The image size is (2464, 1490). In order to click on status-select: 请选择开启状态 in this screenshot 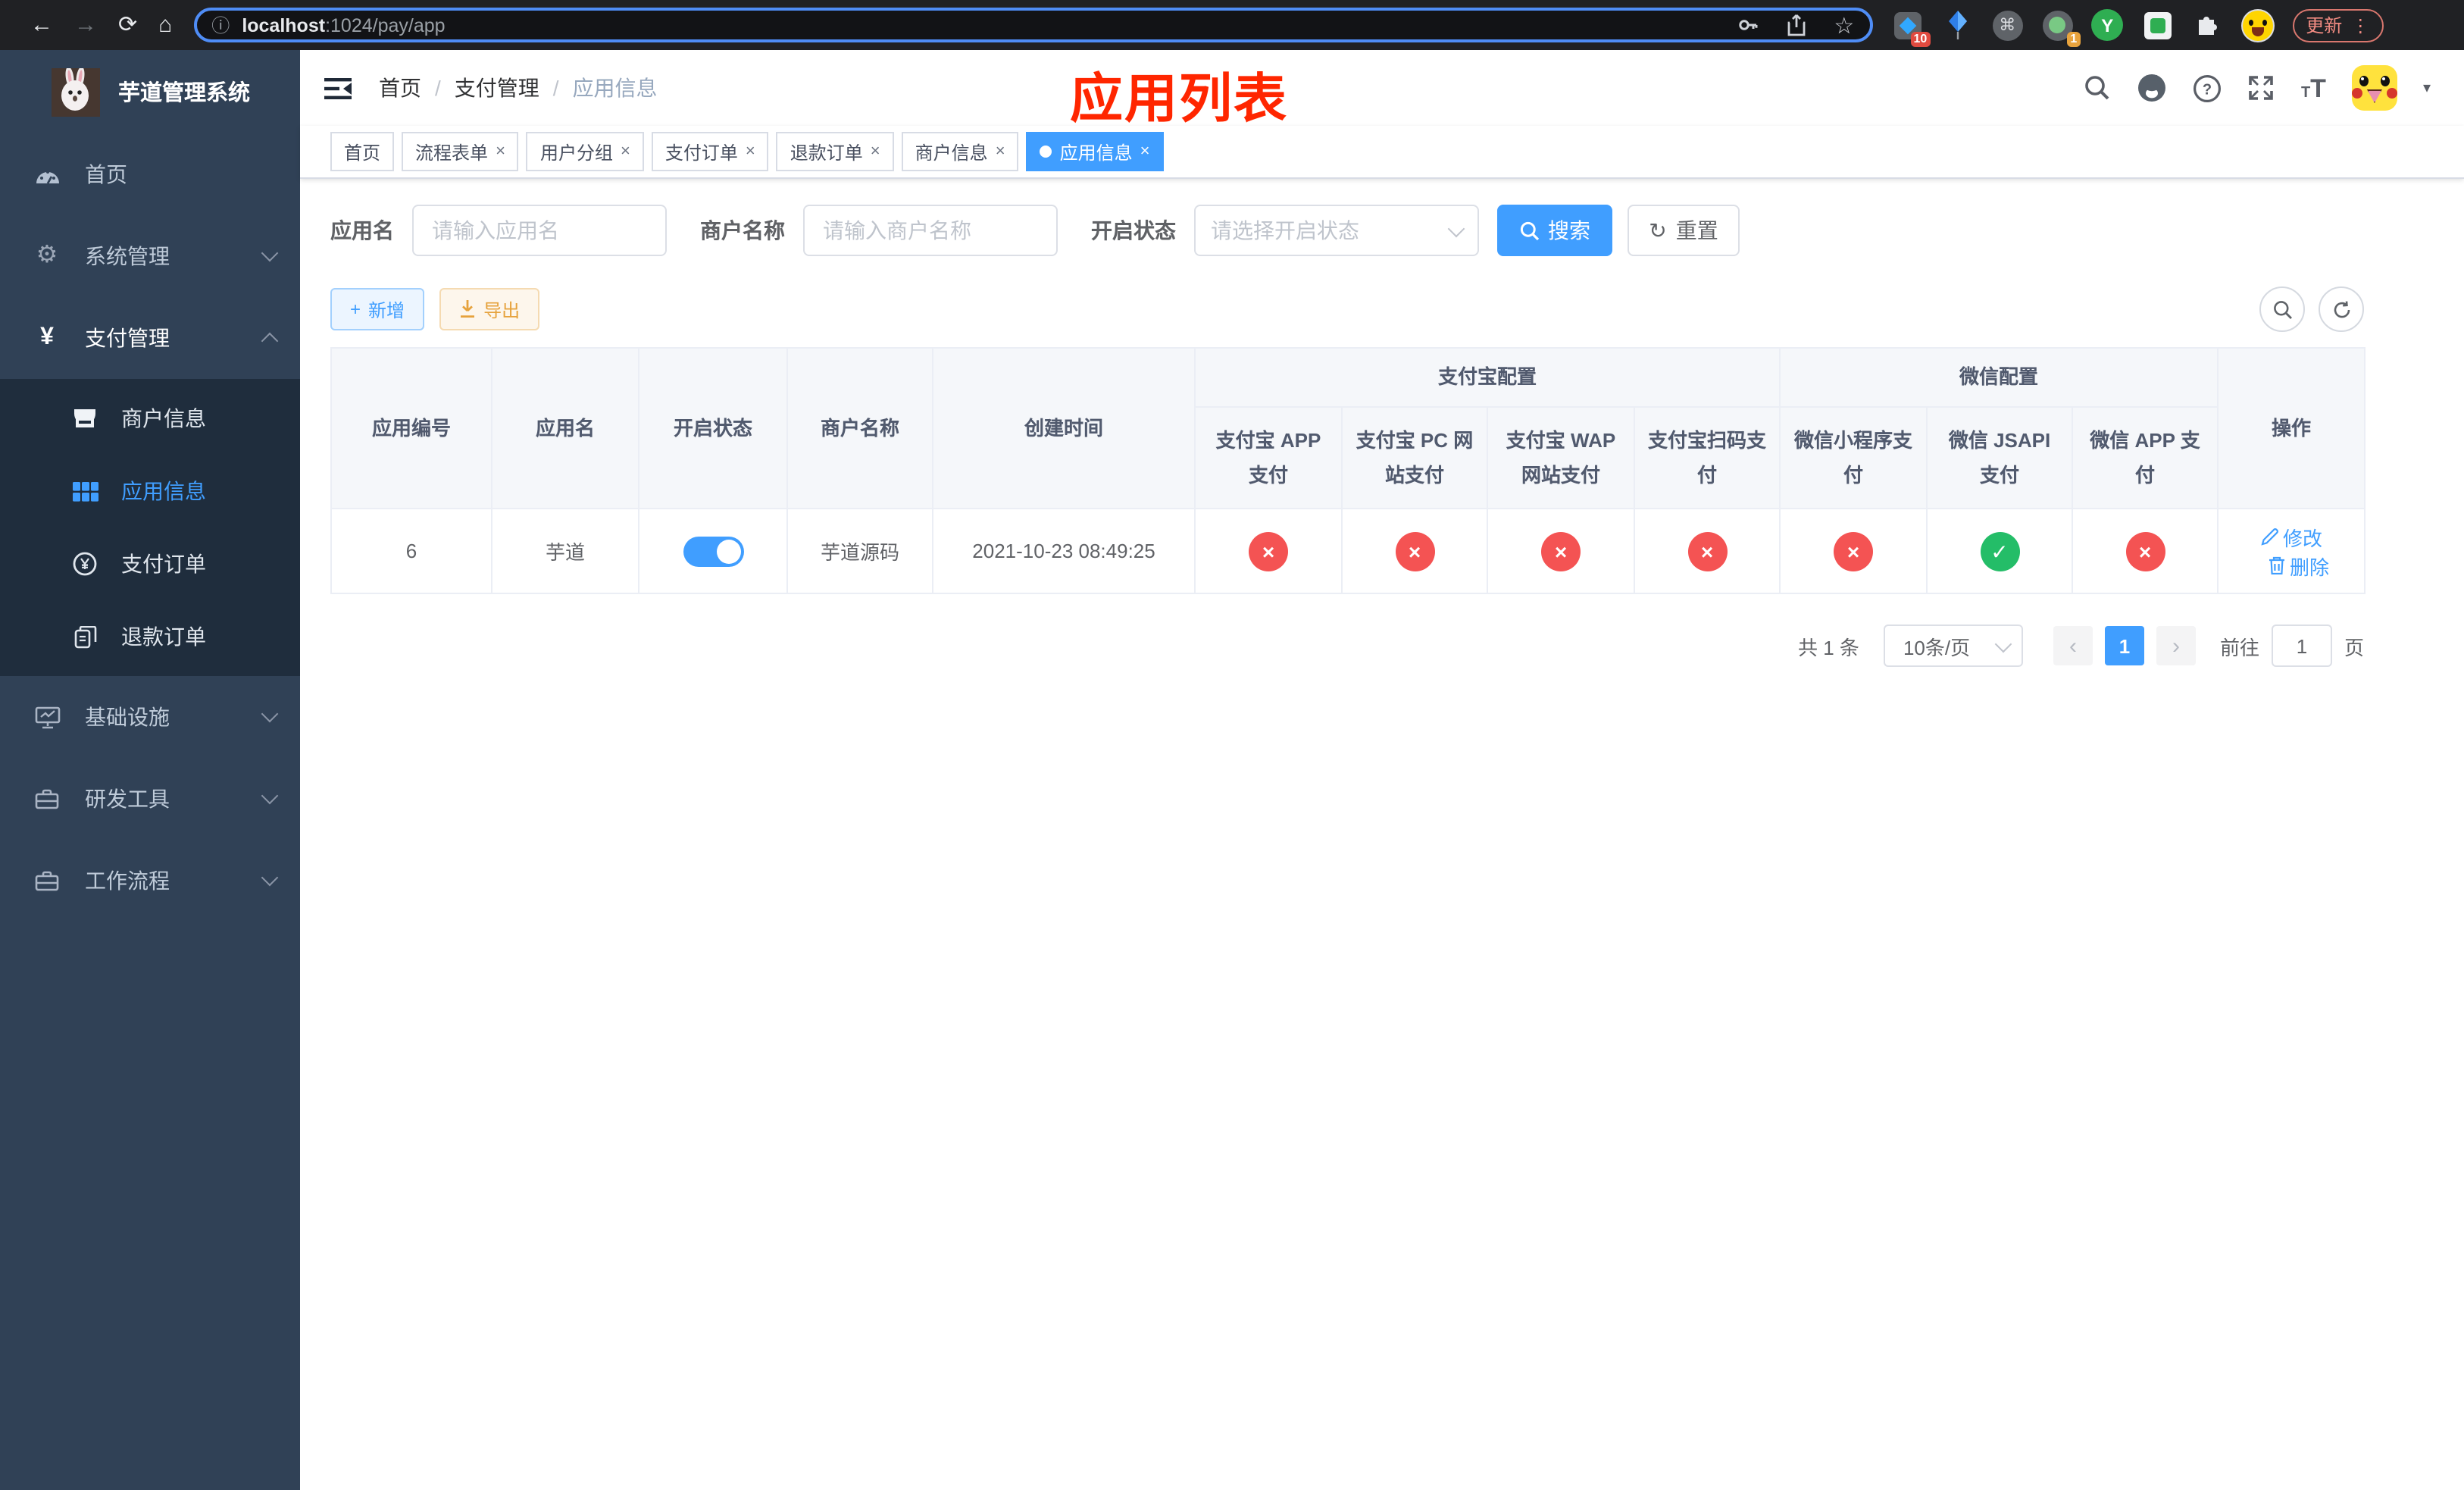, I will do `click(1336, 230)`.